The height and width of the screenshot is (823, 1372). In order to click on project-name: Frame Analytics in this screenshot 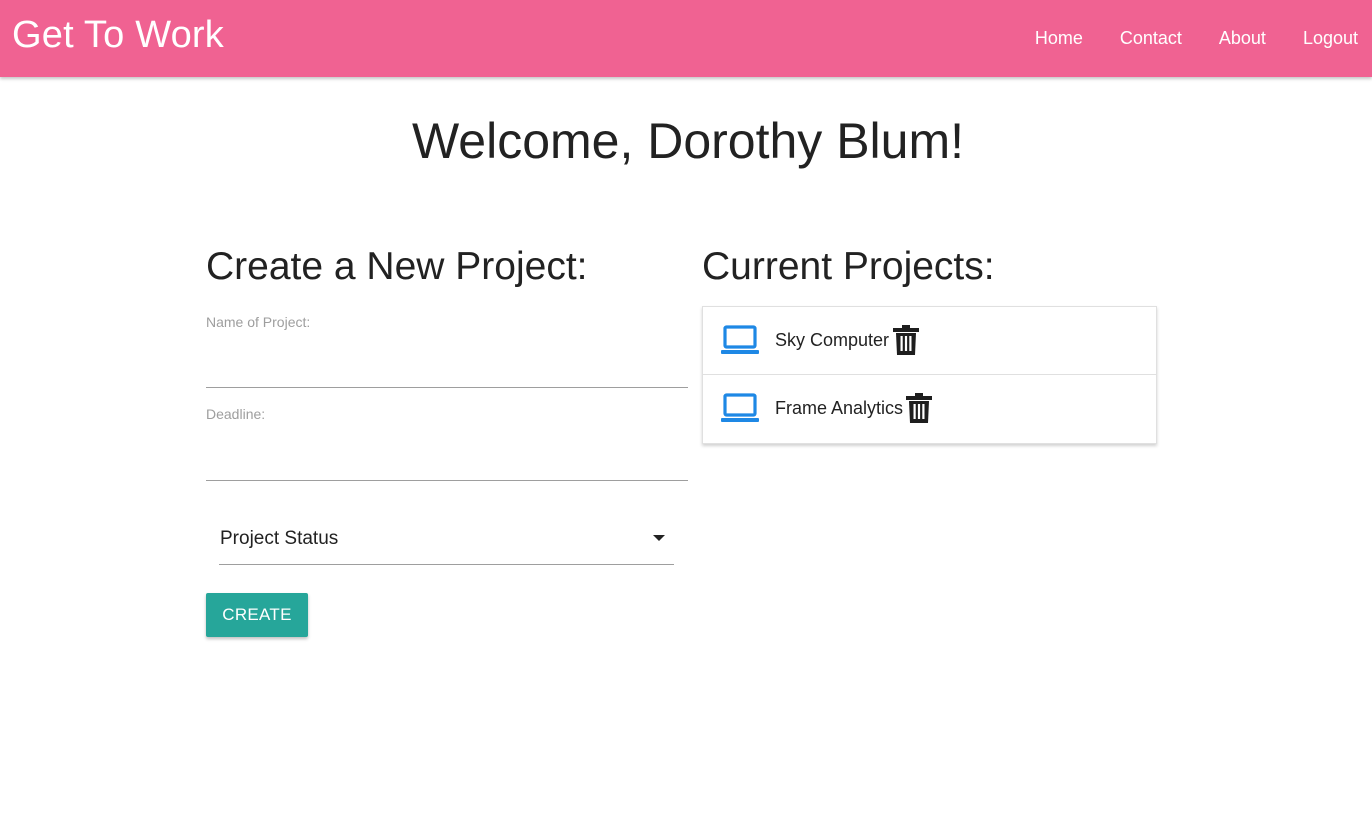, I will do `click(839, 408)`.